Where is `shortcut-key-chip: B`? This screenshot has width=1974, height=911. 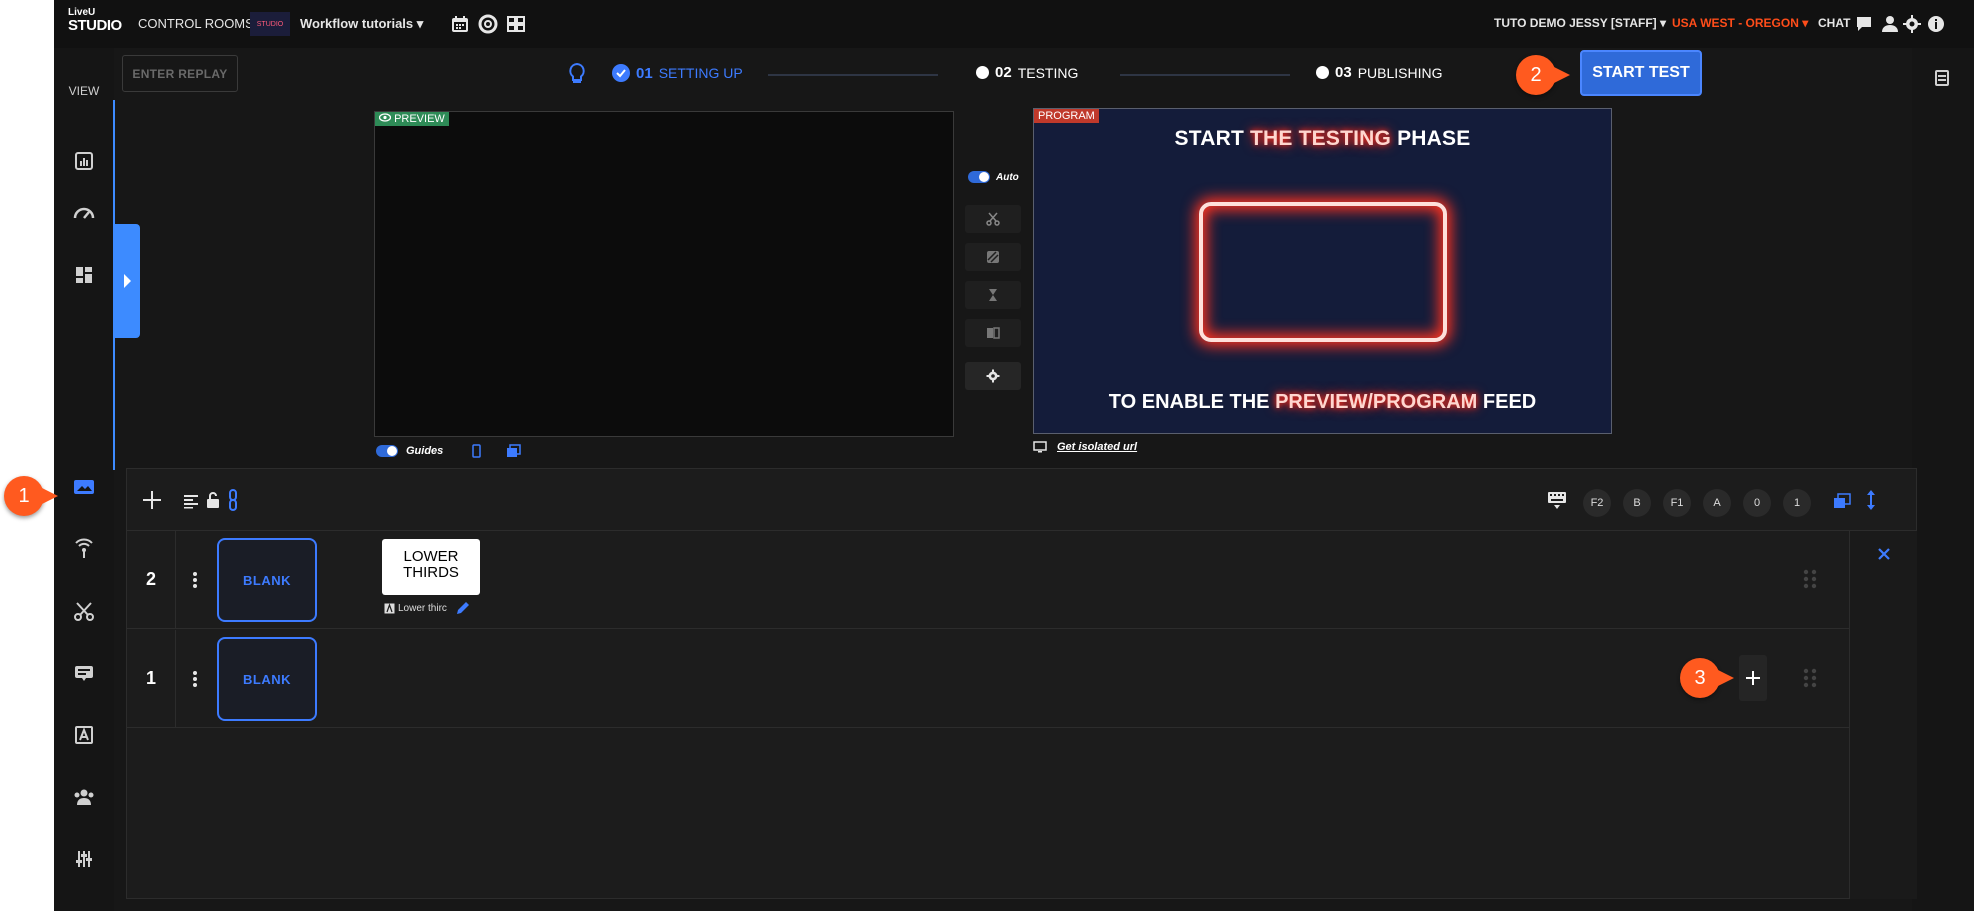 shortcut-key-chip: B is located at coordinates (1637, 503).